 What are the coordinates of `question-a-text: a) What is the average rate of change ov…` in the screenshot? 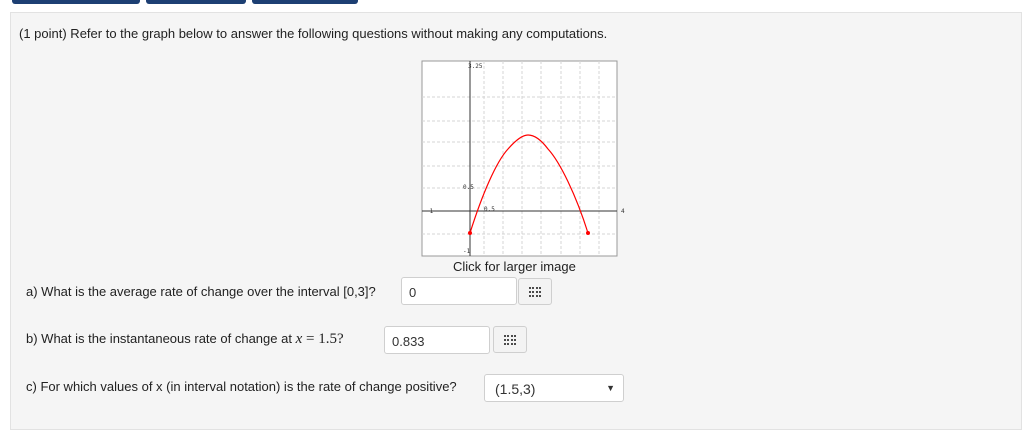 It's located at (201, 291).